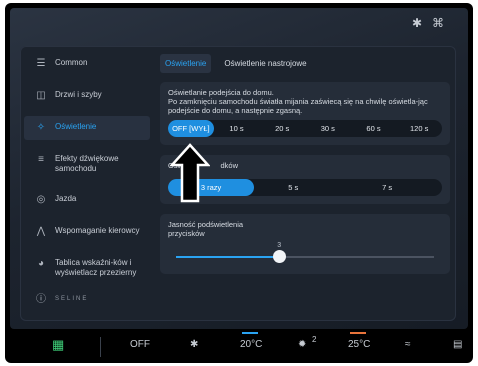  I want to click on tab-lighting: Oświetlenie, so click(186, 63).